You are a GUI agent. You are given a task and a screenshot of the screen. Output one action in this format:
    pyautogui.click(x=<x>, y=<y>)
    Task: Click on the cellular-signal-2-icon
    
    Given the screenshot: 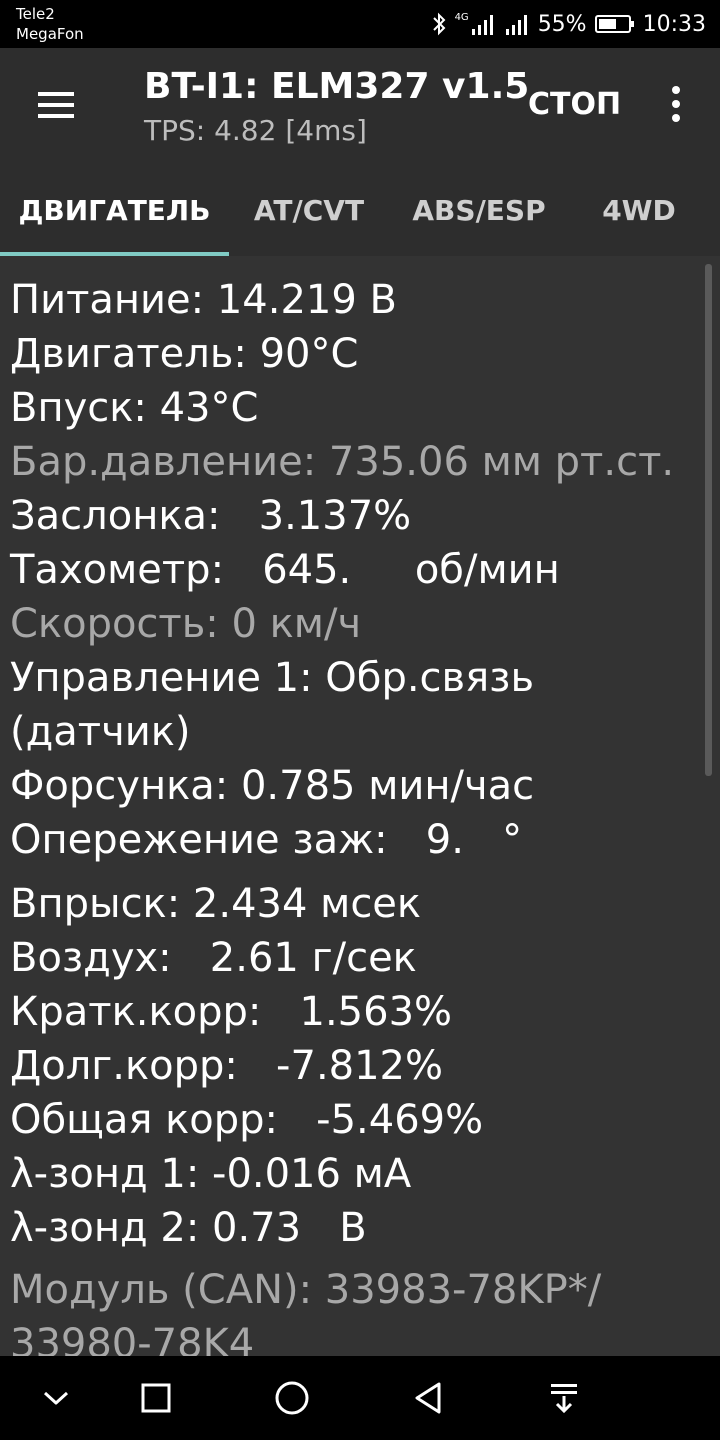 What is the action you would take?
    pyautogui.click(x=517, y=24)
    